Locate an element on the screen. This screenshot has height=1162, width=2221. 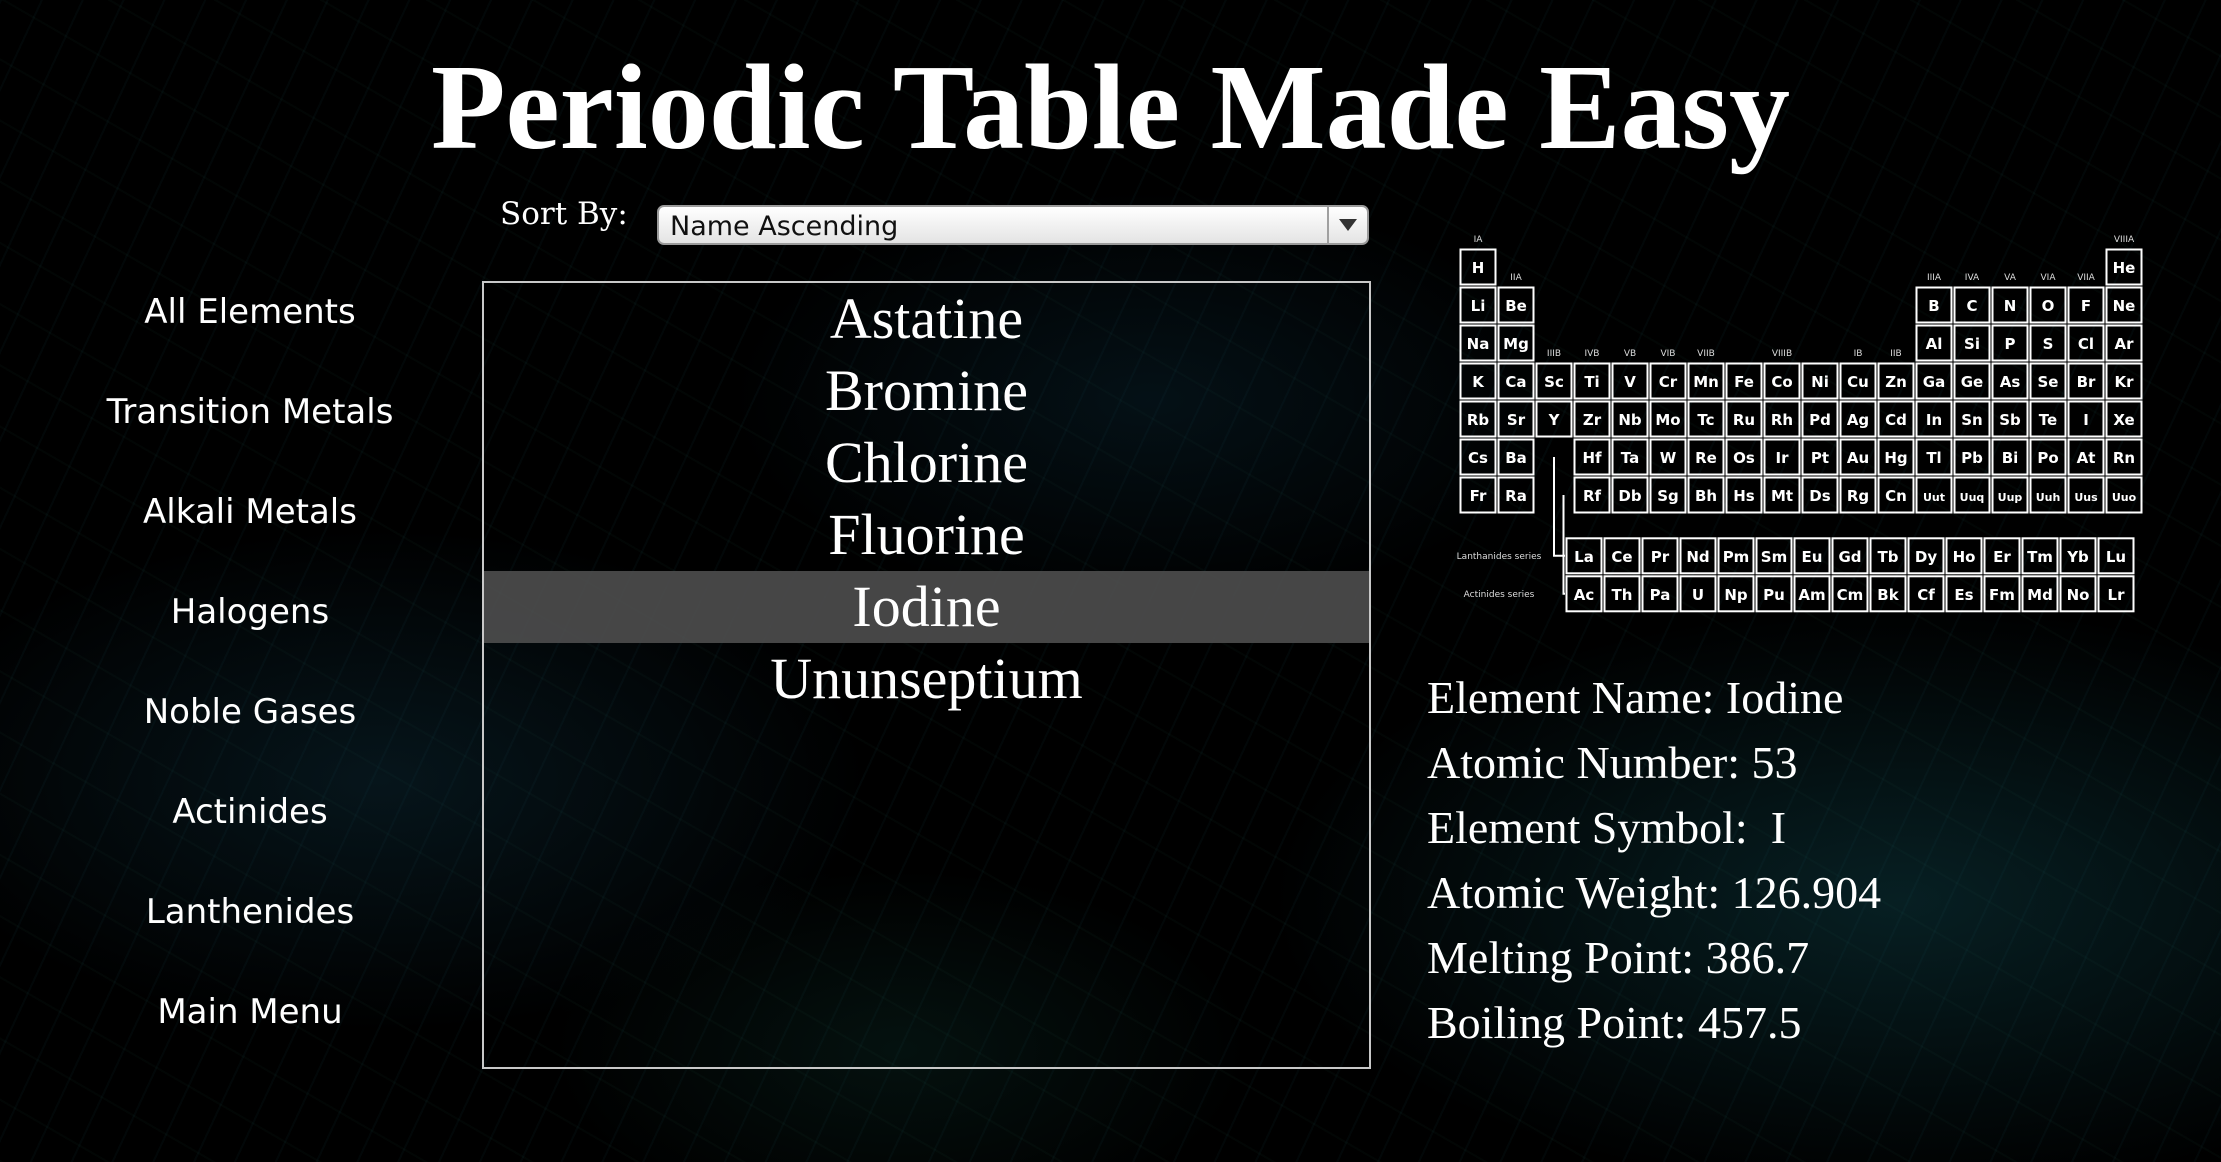
element-cell: Xe is located at coordinates (2123, 420).